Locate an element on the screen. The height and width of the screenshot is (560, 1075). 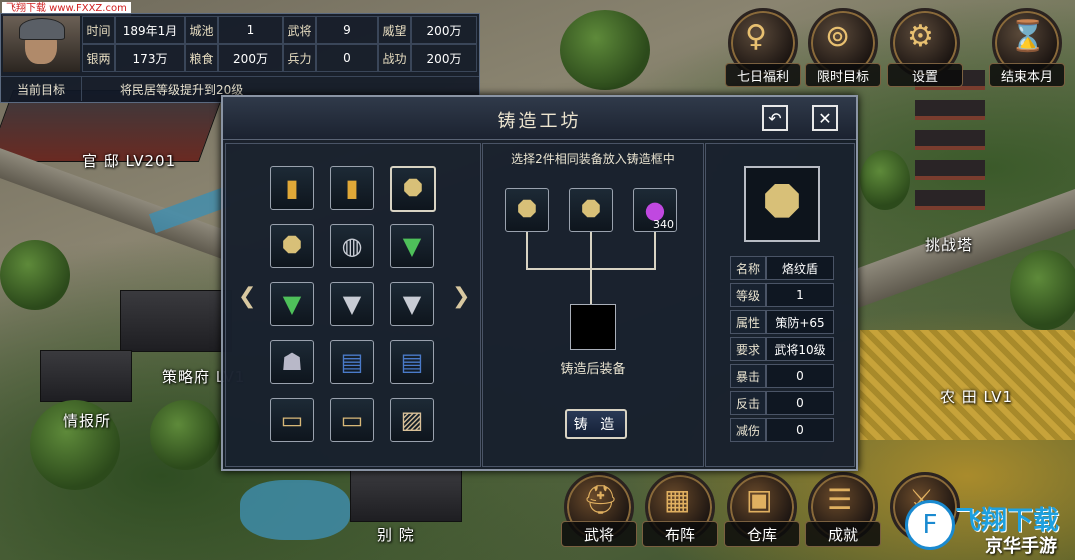
pond is located at coordinates (295, 510).